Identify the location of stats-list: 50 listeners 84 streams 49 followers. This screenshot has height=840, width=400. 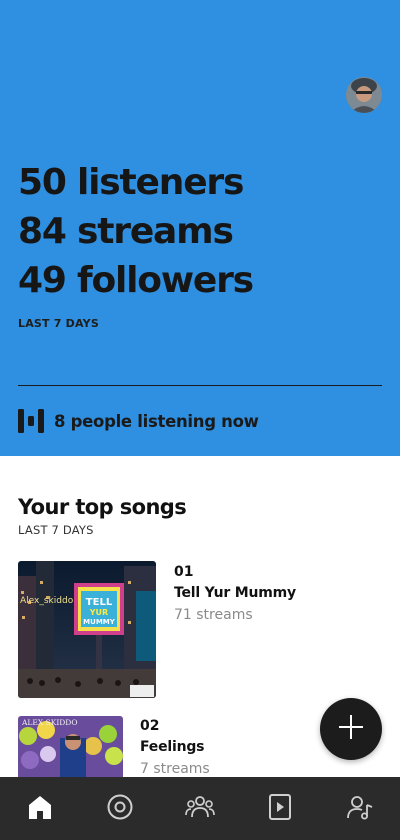
(136, 231).